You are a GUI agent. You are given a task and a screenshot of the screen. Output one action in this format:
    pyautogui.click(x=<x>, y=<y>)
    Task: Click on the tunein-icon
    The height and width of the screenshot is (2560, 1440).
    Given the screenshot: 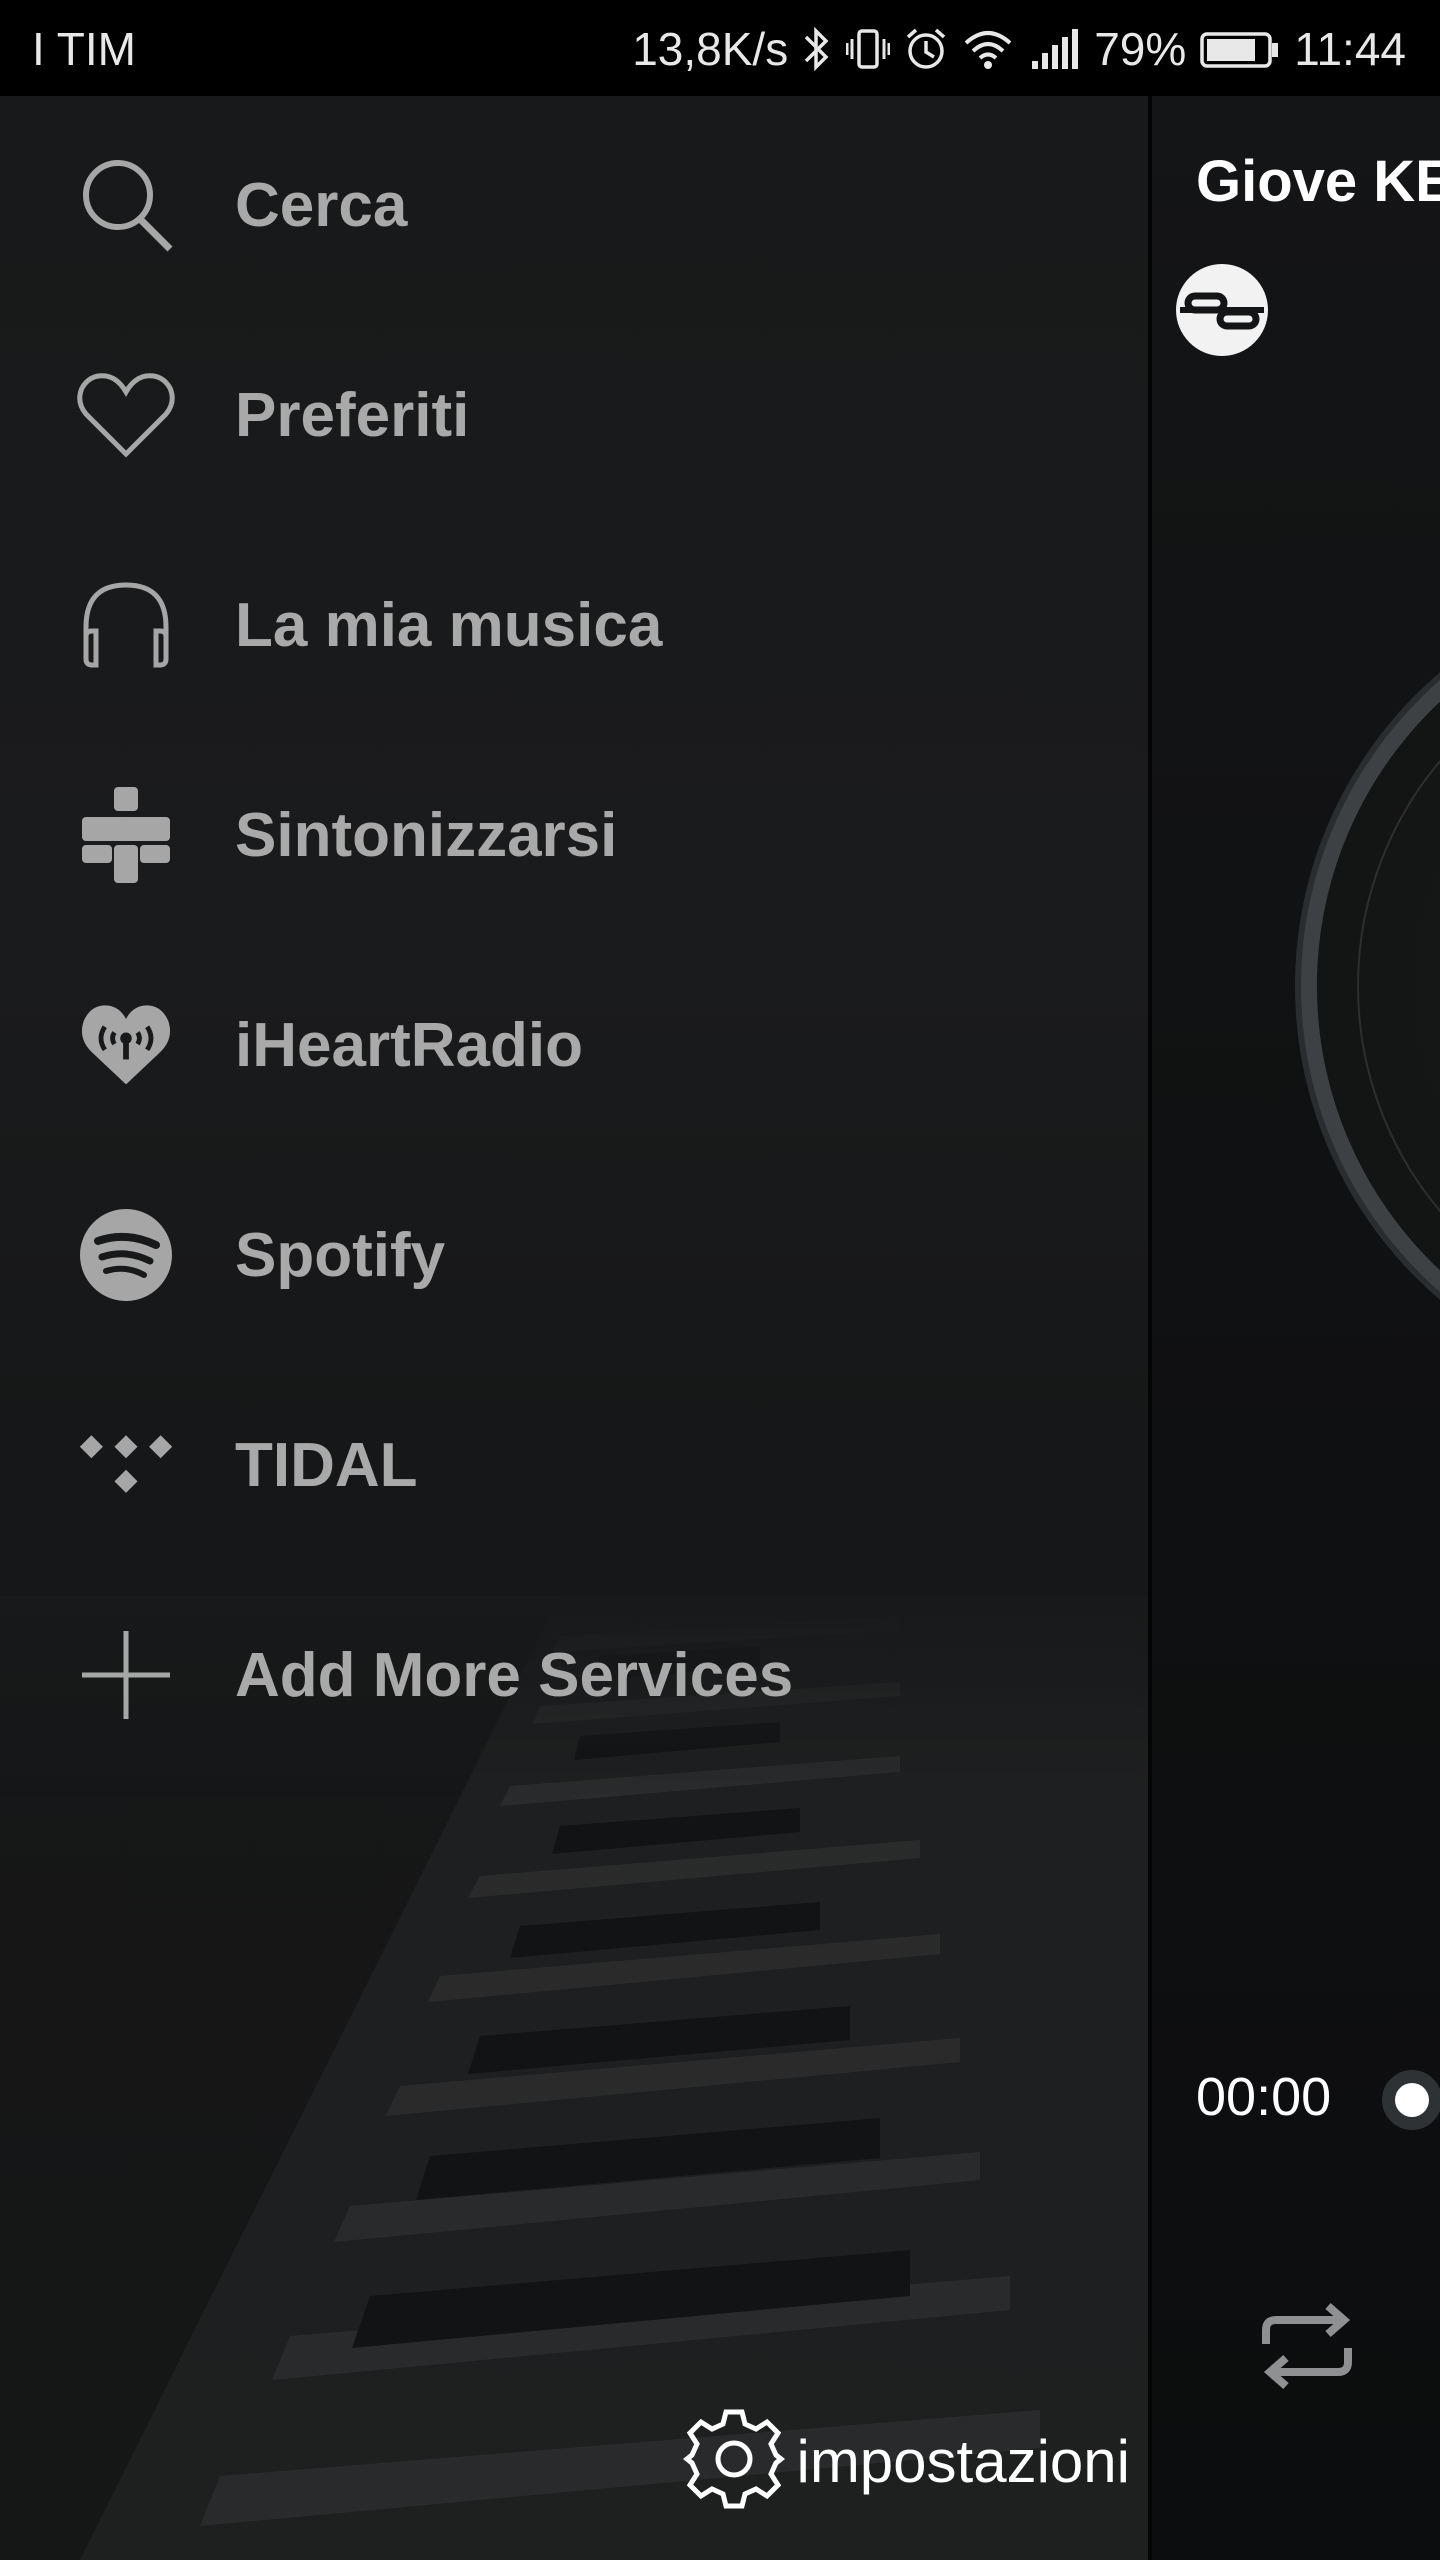 What is the action you would take?
    pyautogui.click(x=126, y=835)
    